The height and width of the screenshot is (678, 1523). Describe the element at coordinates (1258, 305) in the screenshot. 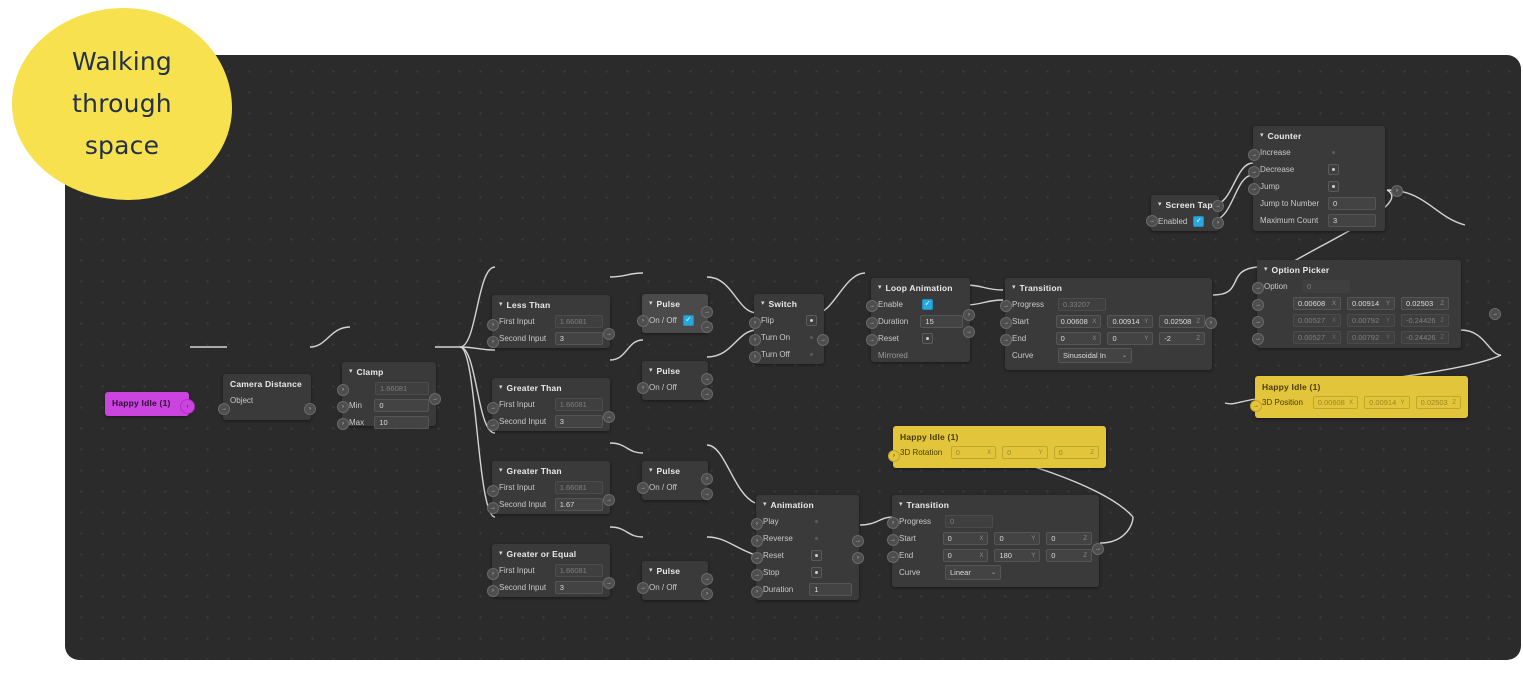

I see `input-port-1: →` at that location.